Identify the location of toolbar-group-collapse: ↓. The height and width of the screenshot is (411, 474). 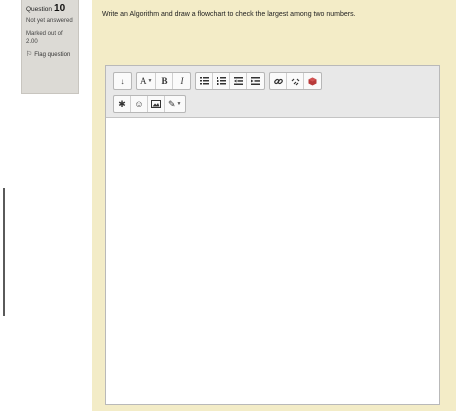
(122, 81).